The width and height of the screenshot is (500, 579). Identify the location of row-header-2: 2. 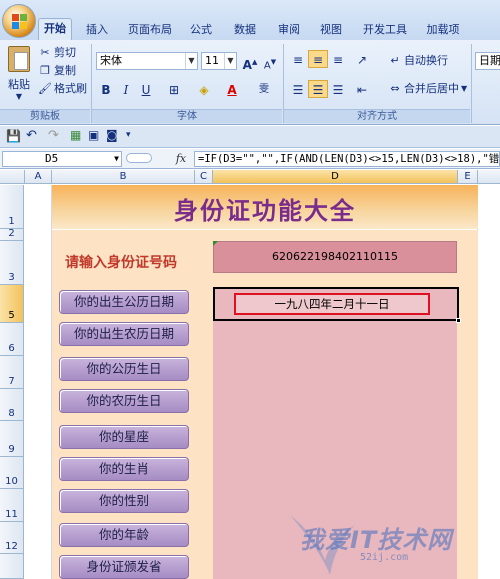
(12, 234).